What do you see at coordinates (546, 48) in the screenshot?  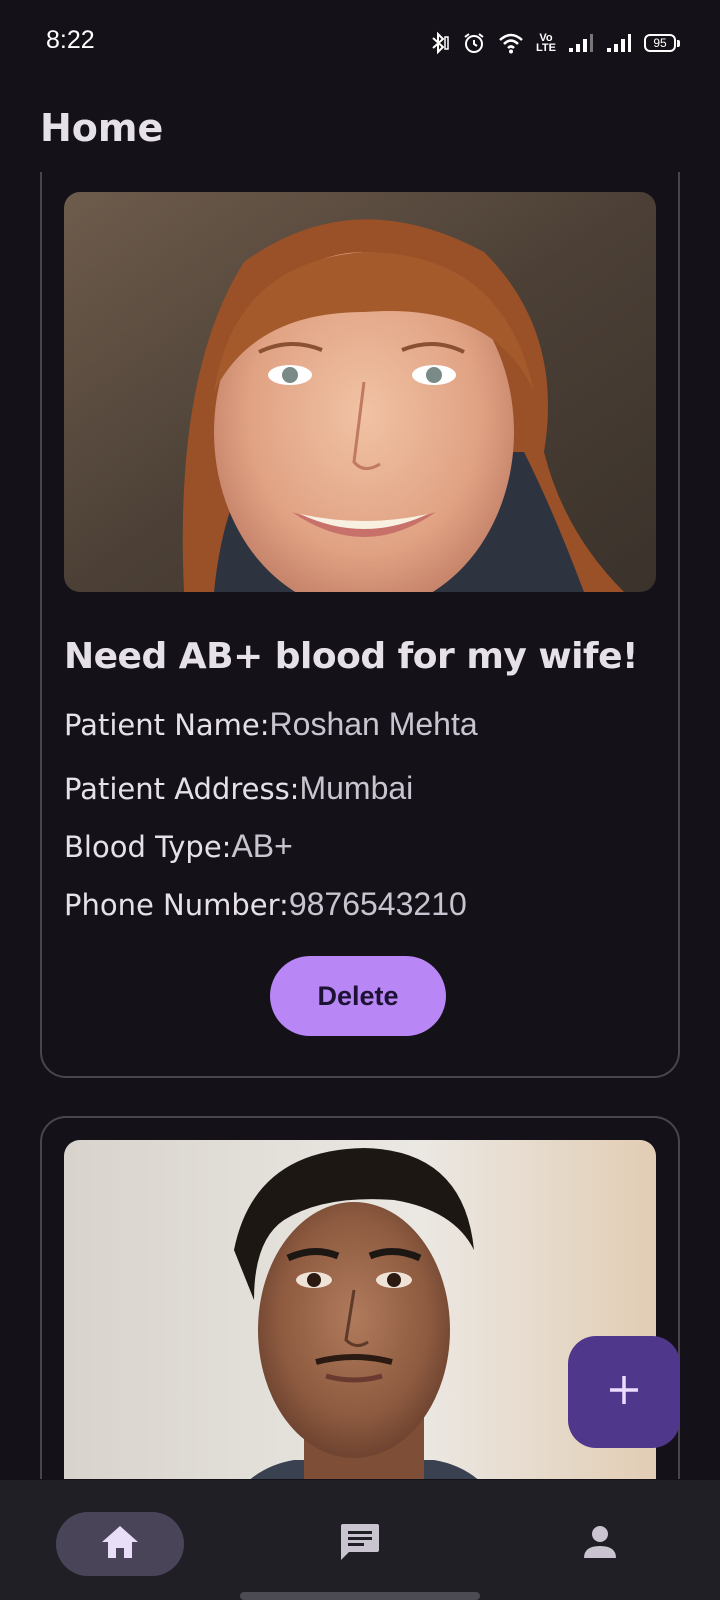 I see `volte-bottom: LTE` at bounding box center [546, 48].